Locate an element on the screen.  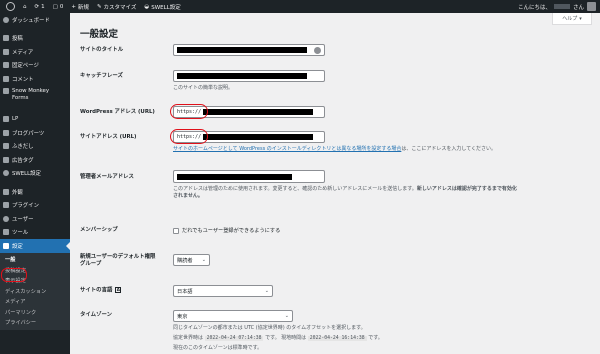
brush-icon is located at coordinates (6, 191).